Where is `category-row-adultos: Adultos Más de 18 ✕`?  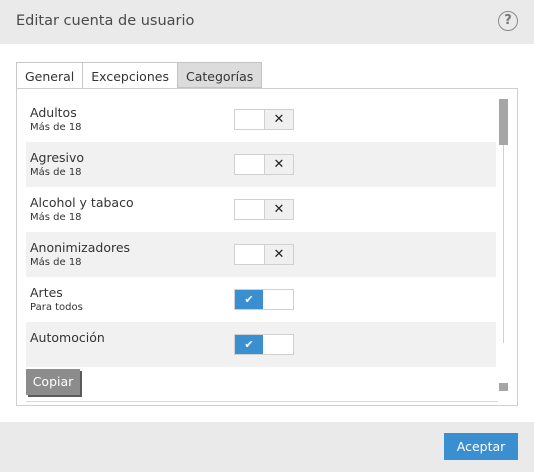
category-row-adultos: Adultos Más de 18 ✕ is located at coordinates (261, 119).